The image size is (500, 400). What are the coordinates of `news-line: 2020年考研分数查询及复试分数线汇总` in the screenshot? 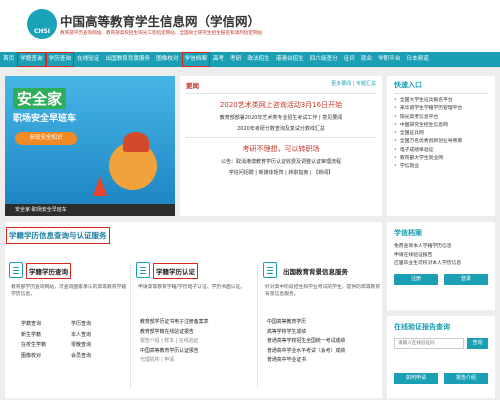 It's located at (281, 128).